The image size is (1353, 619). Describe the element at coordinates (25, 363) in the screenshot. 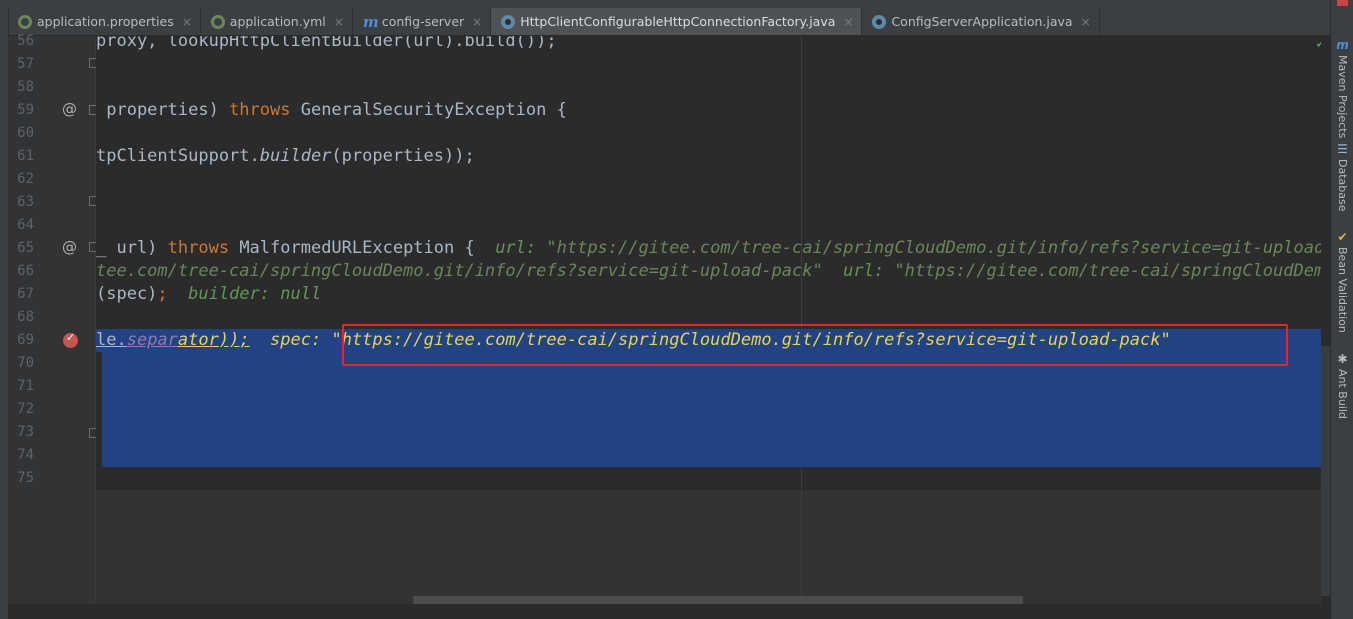

I see `line-number: 70` at that location.